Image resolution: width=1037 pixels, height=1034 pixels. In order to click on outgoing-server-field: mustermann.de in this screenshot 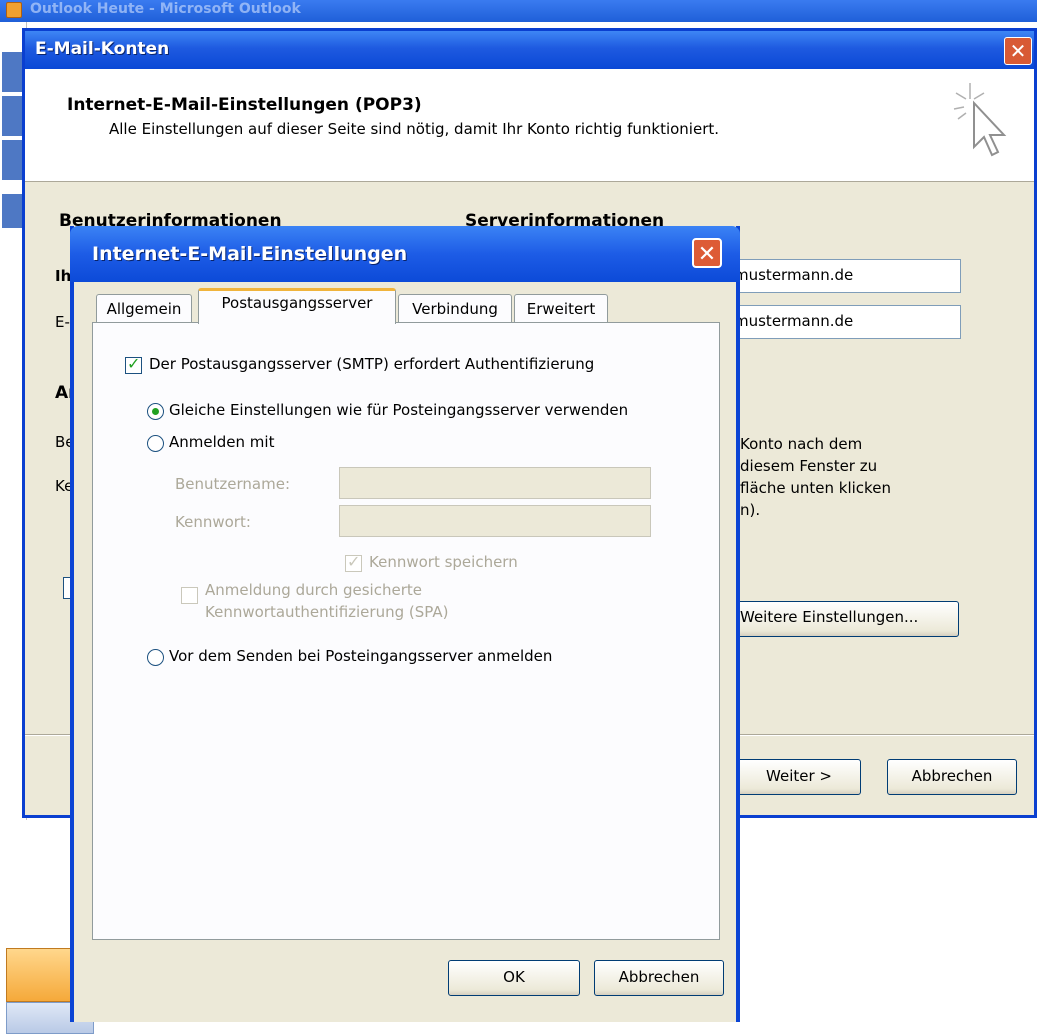, I will do `click(846, 322)`.